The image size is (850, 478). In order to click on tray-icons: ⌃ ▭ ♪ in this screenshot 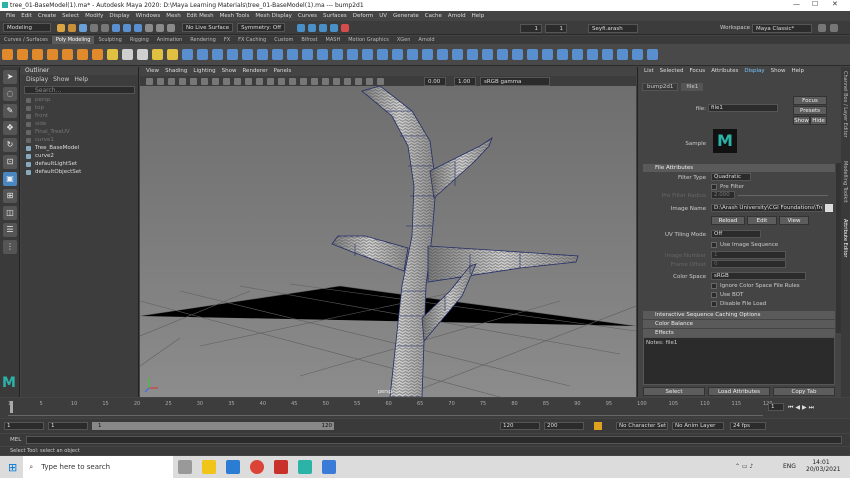, I will do `click(744, 466)`.